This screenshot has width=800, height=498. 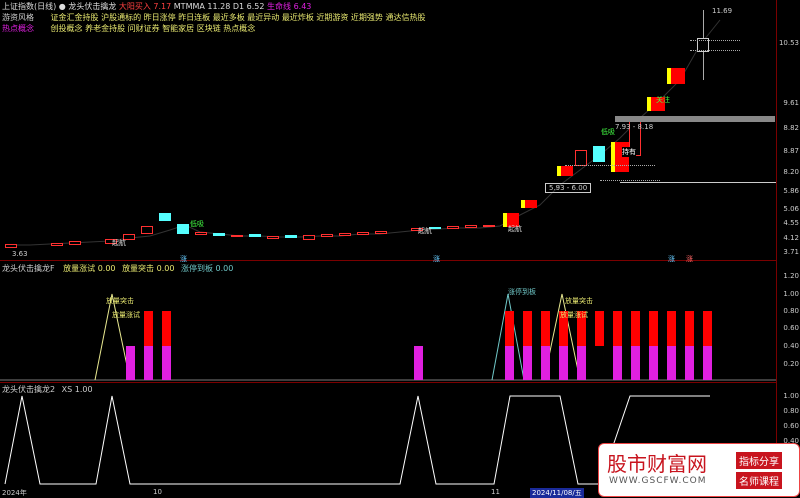 I want to click on watermark-url: WWW.GSCFW.COM, so click(x=658, y=481).